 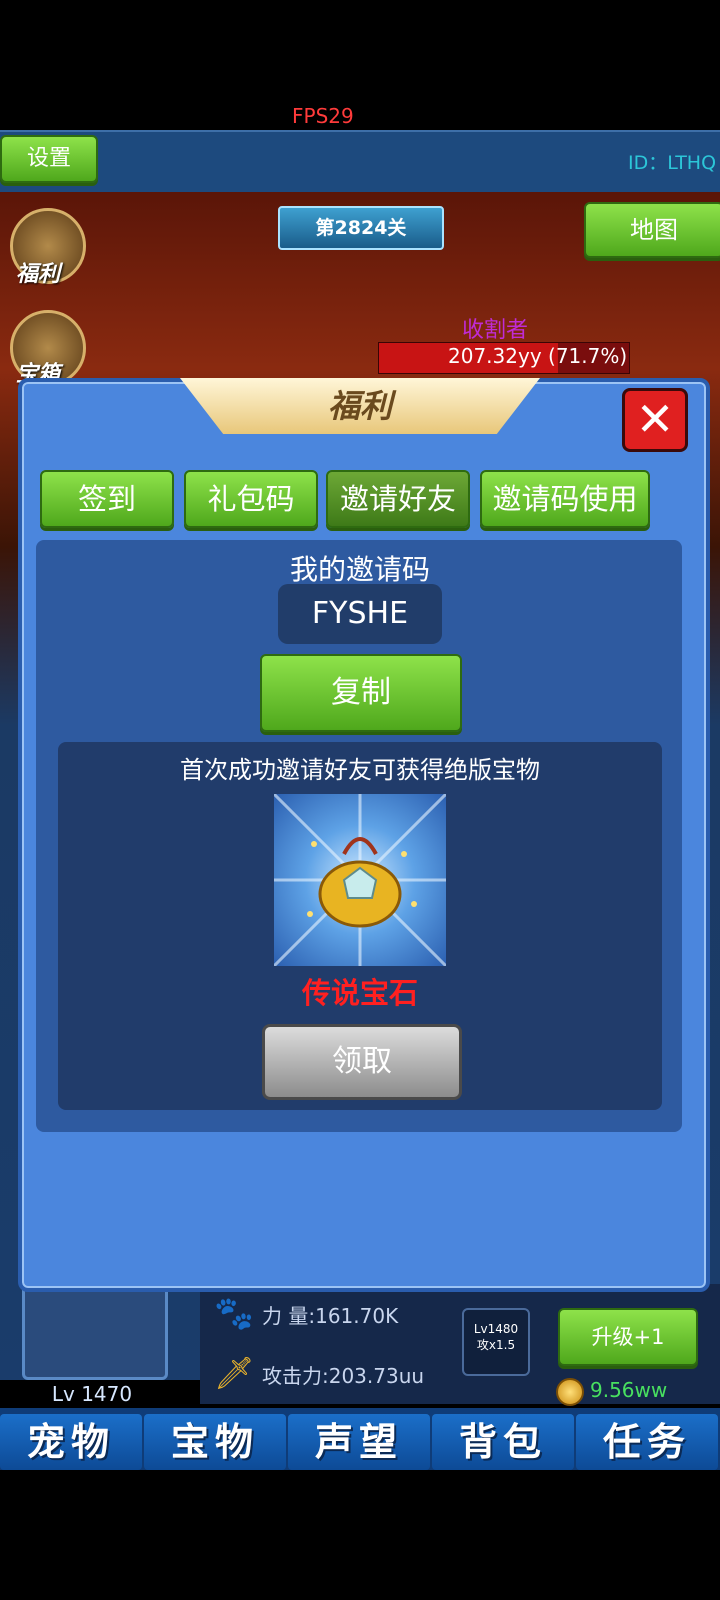 I want to click on skill-card-level: Lv1480, so click(x=496, y=1329).